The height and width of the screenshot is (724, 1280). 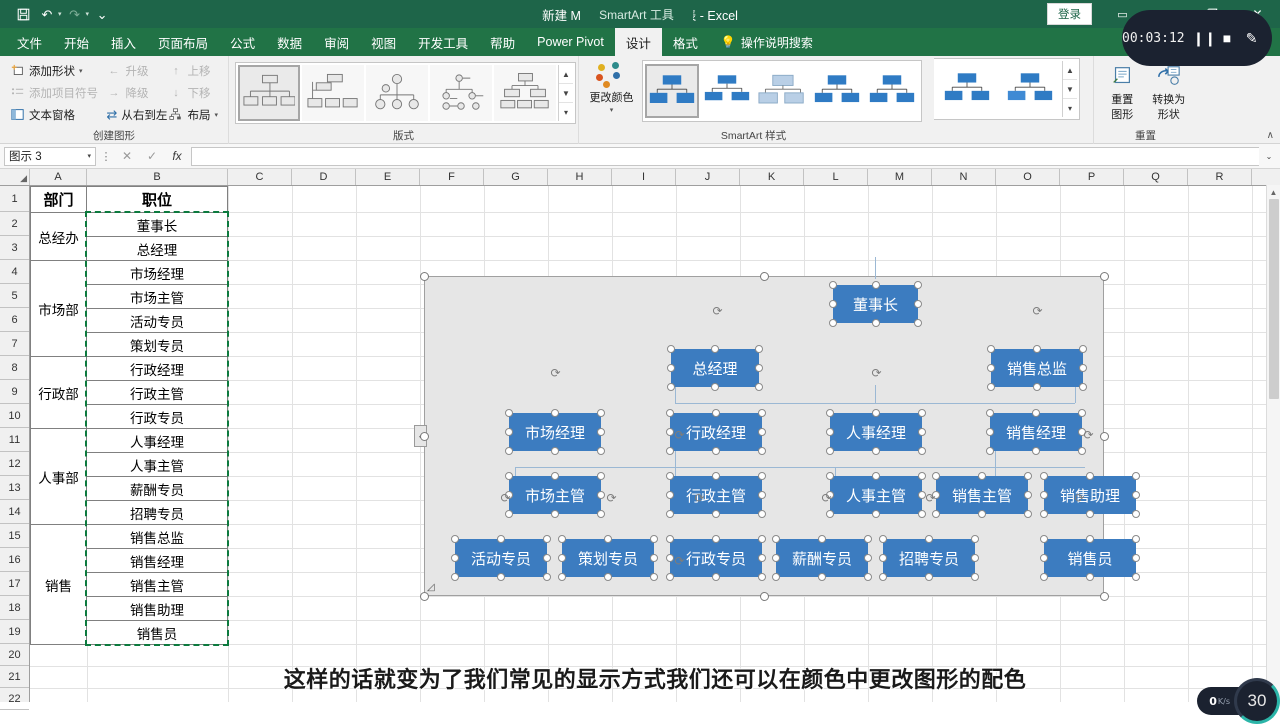 I want to click on row-header-7: 7, so click(x=14, y=344).